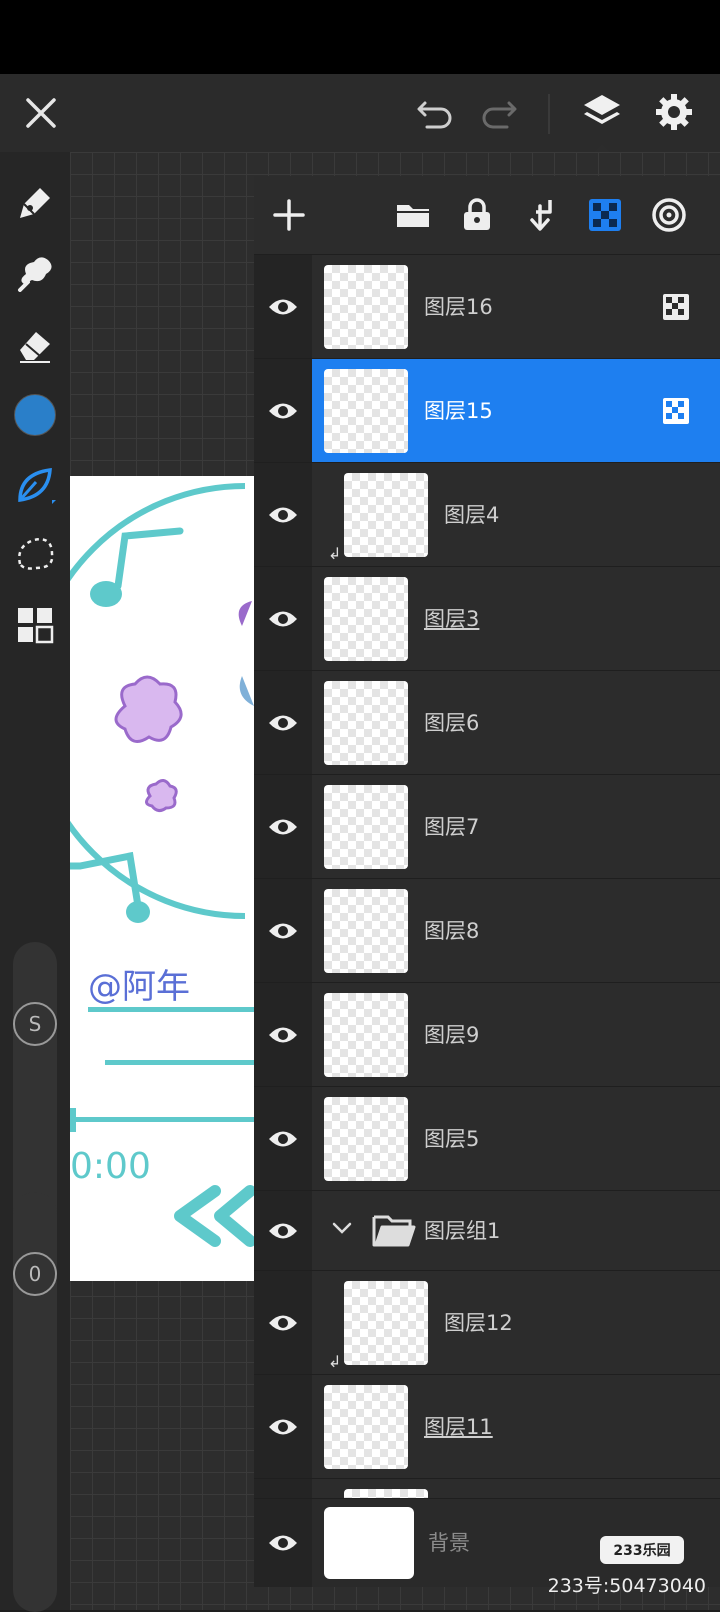 This screenshot has height=1612, width=720. Describe the element at coordinates (626, 1586) in the screenshot. I see `watermark-text: 233号:50473040` at that location.